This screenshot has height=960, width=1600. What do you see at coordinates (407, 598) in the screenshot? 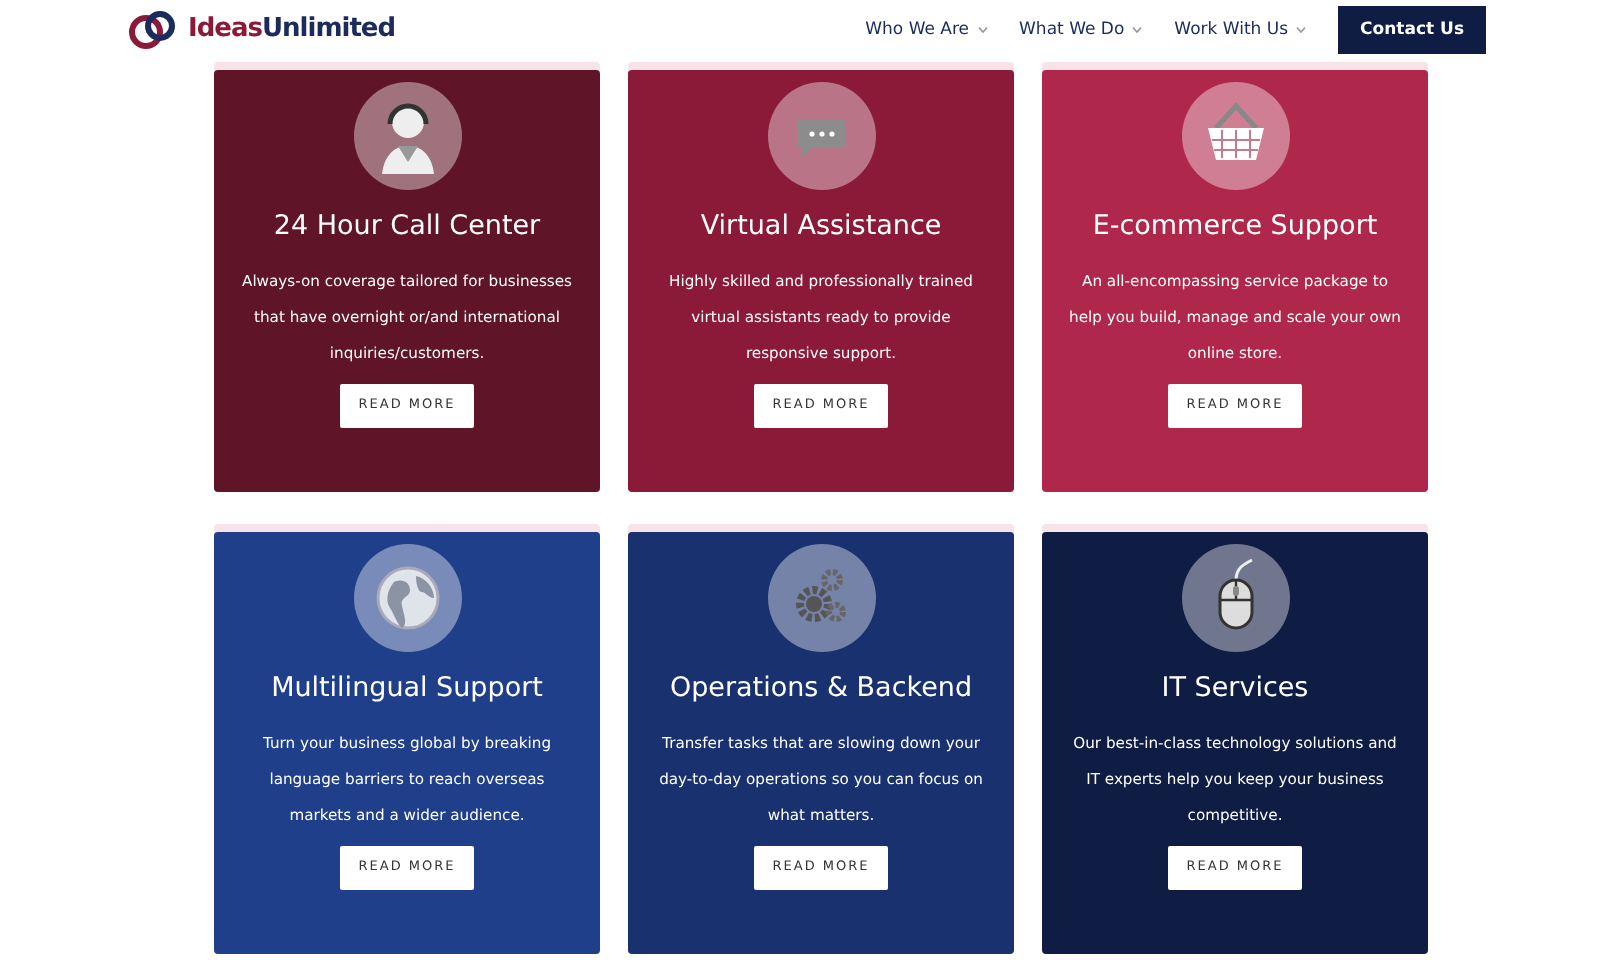
I see `globe-icon` at bounding box center [407, 598].